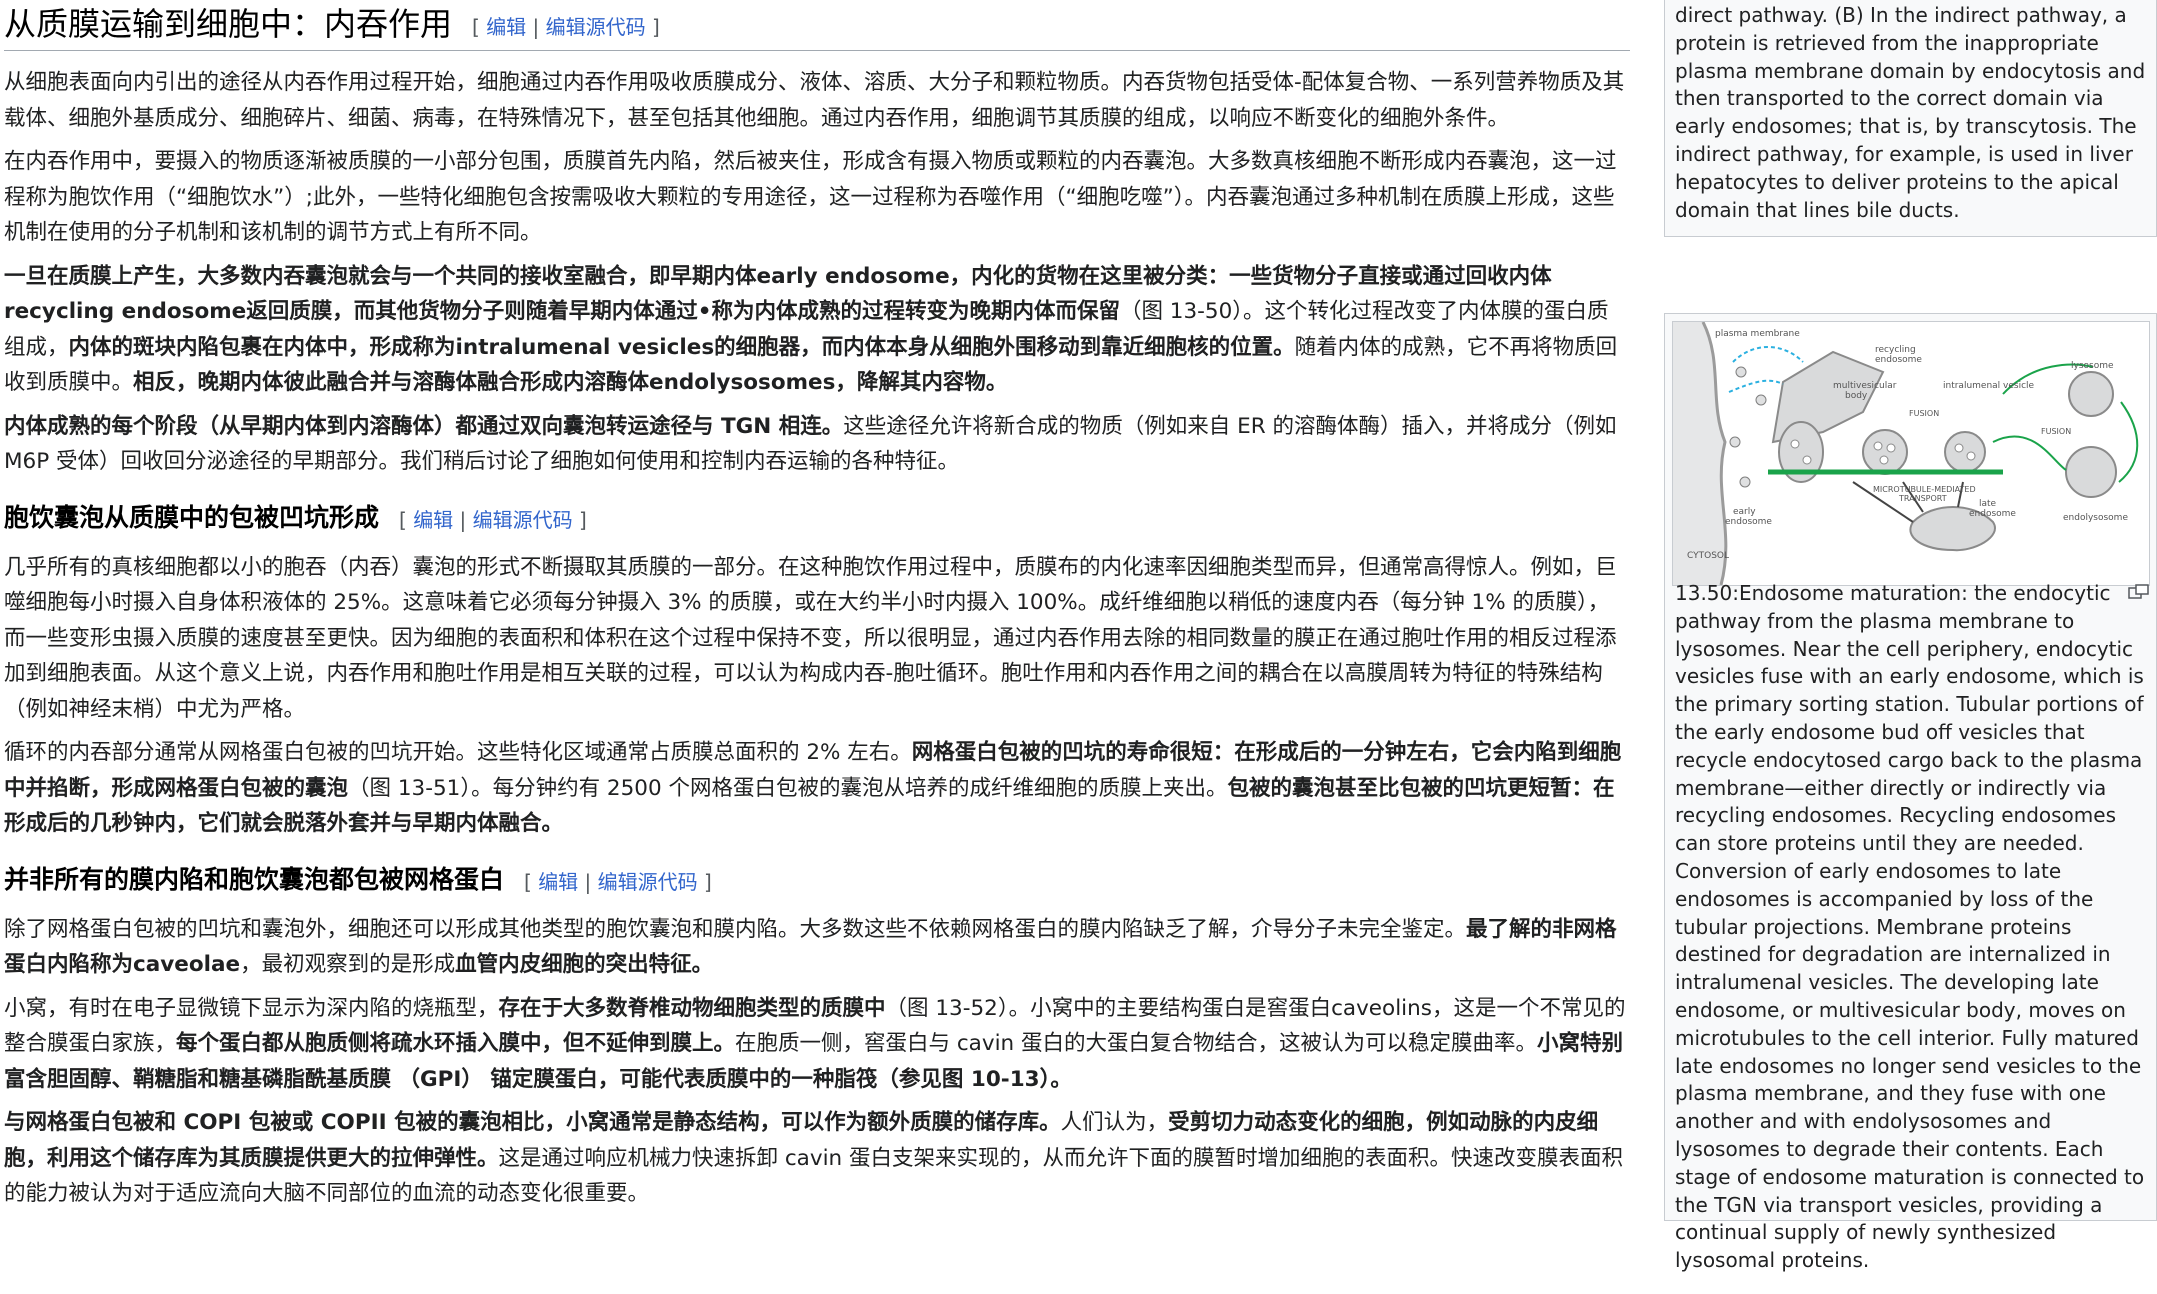 This screenshot has height=1294, width=2157. I want to click on label-body: body, so click(1856, 396).